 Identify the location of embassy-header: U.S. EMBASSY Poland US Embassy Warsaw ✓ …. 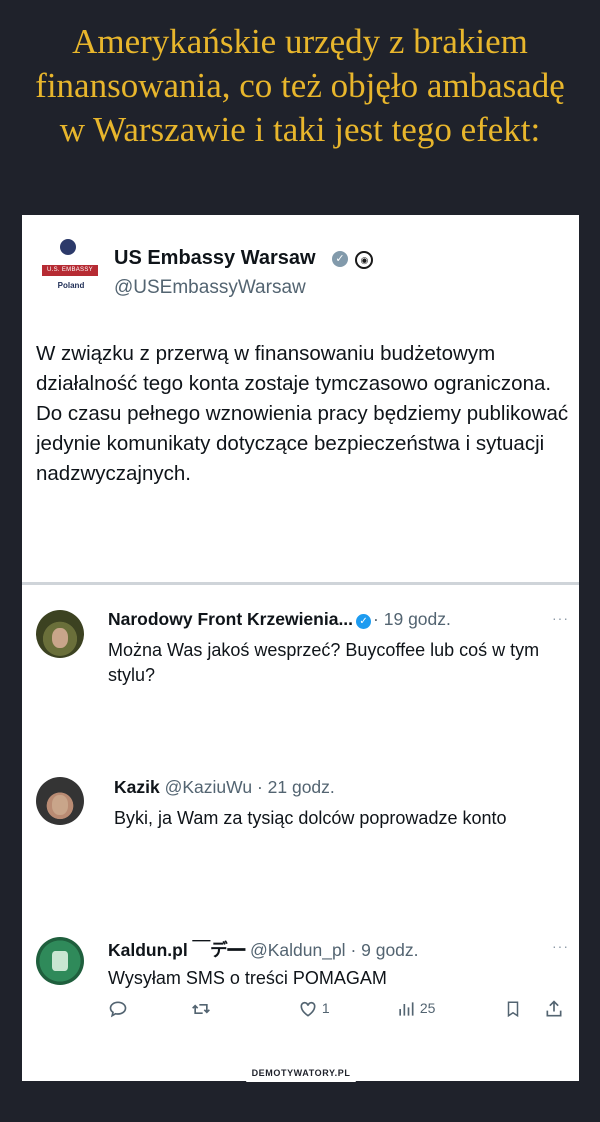
(301, 272).